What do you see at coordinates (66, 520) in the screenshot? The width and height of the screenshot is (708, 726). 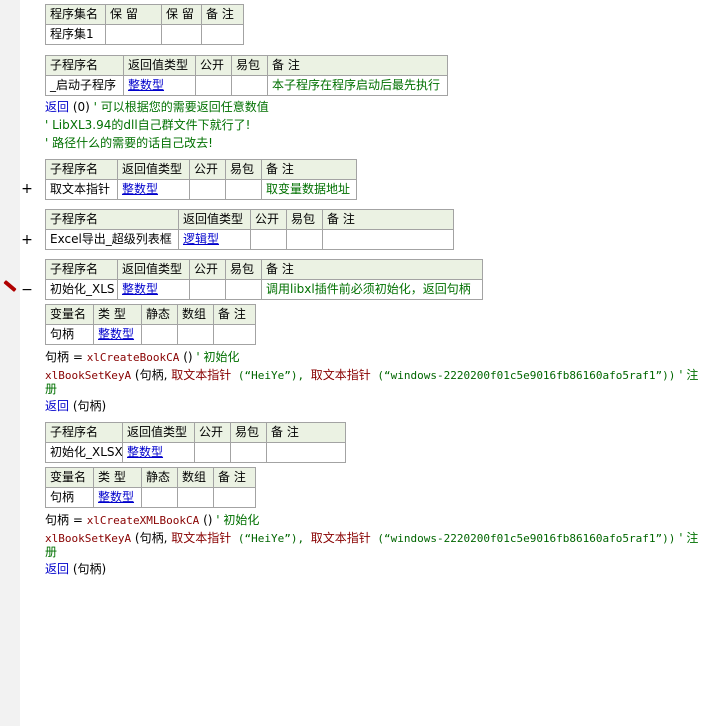 I see `assign-lhs: 句柄 =` at bounding box center [66, 520].